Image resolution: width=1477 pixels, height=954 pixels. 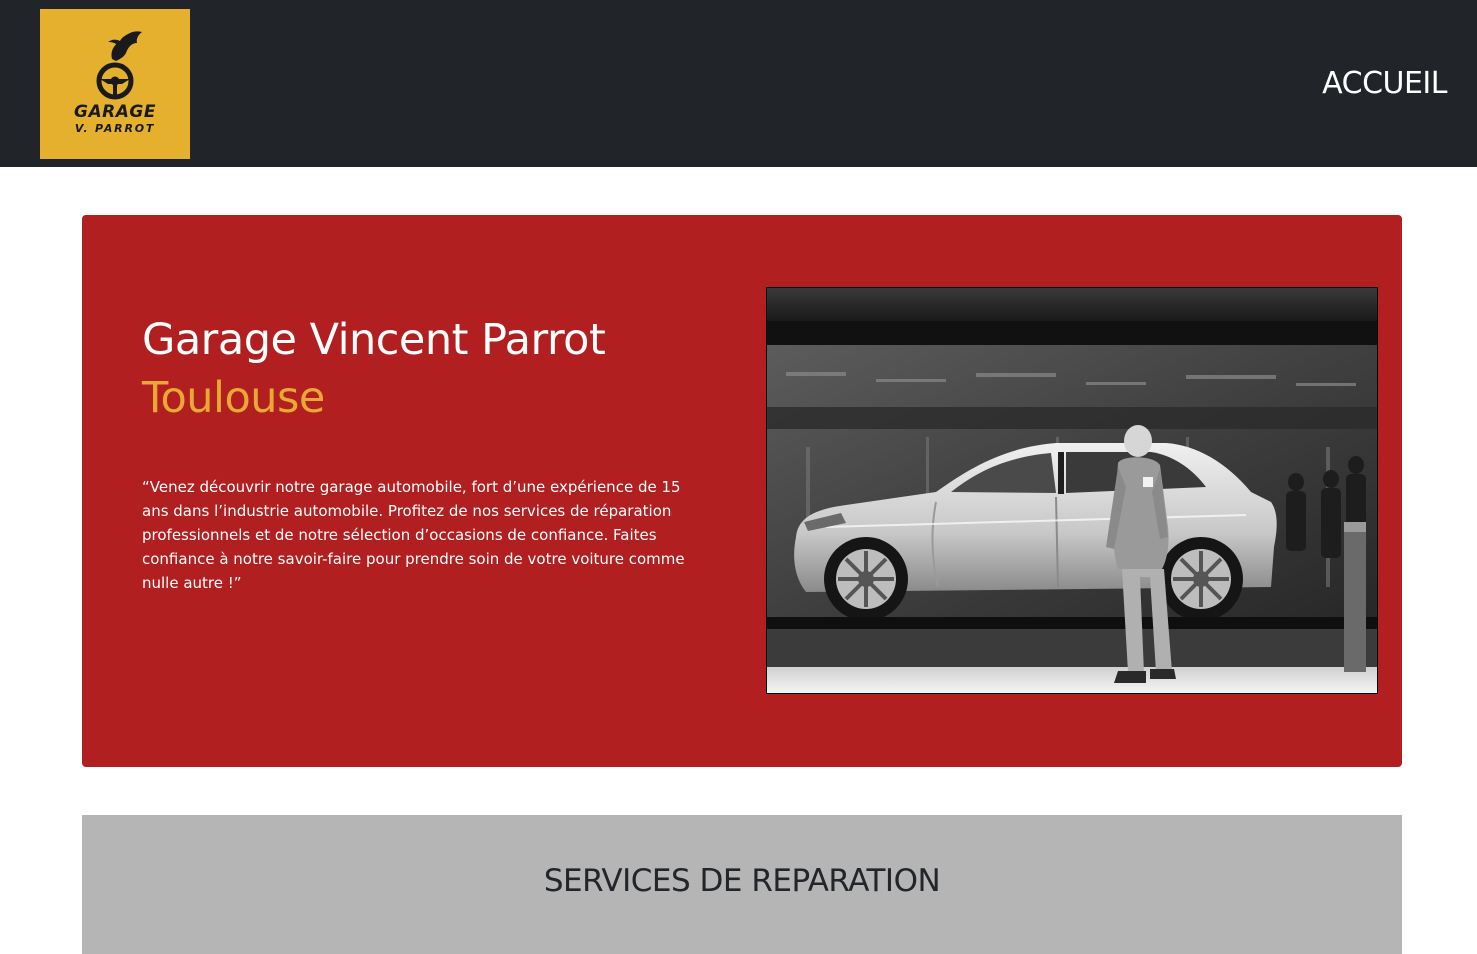 I want to click on eagle-steering-wheel-icon, so click(x=119, y=65).